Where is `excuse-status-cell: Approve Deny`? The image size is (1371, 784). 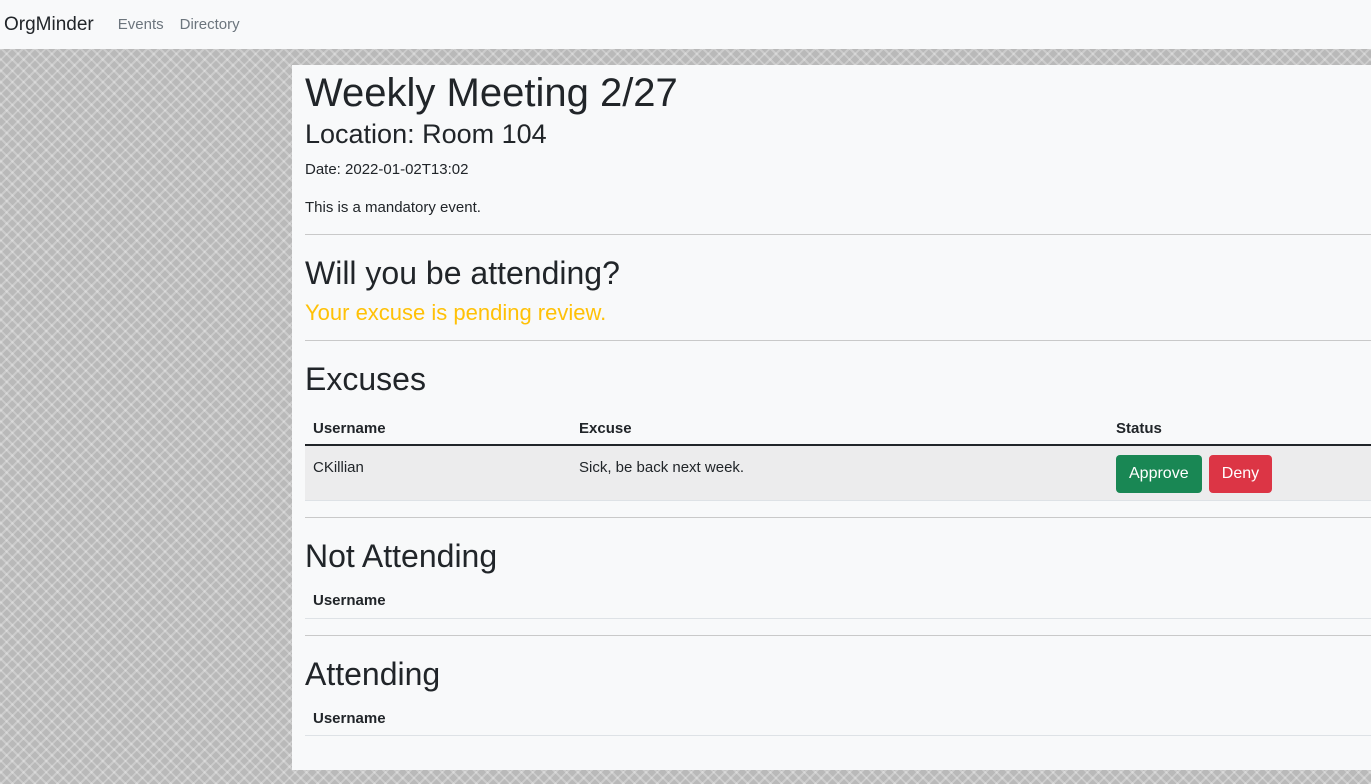 excuse-status-cell: Approve Deny is located at coordinates (1239, 472).